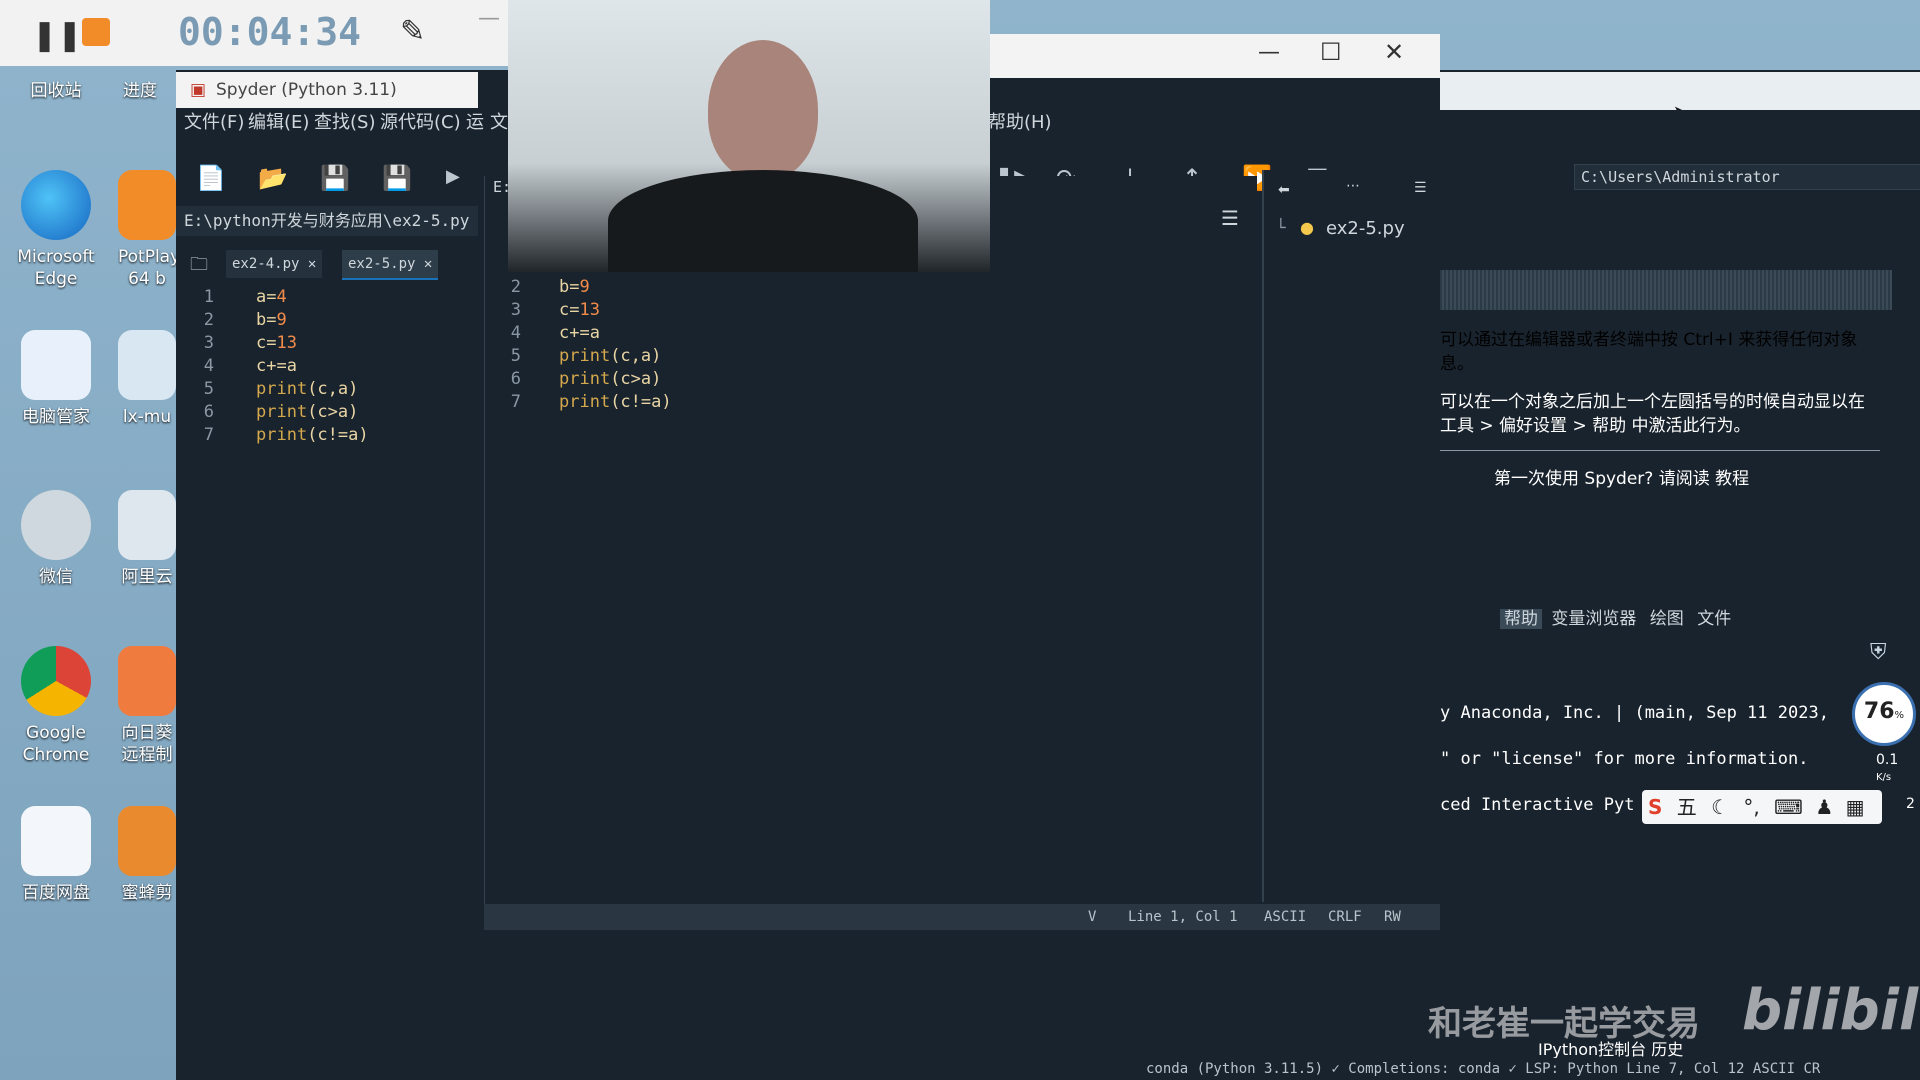 Image resolution: width=1920 pixels, height=1080 pixels. I want to click on menu-search: 查找(S), so click(344, 123).